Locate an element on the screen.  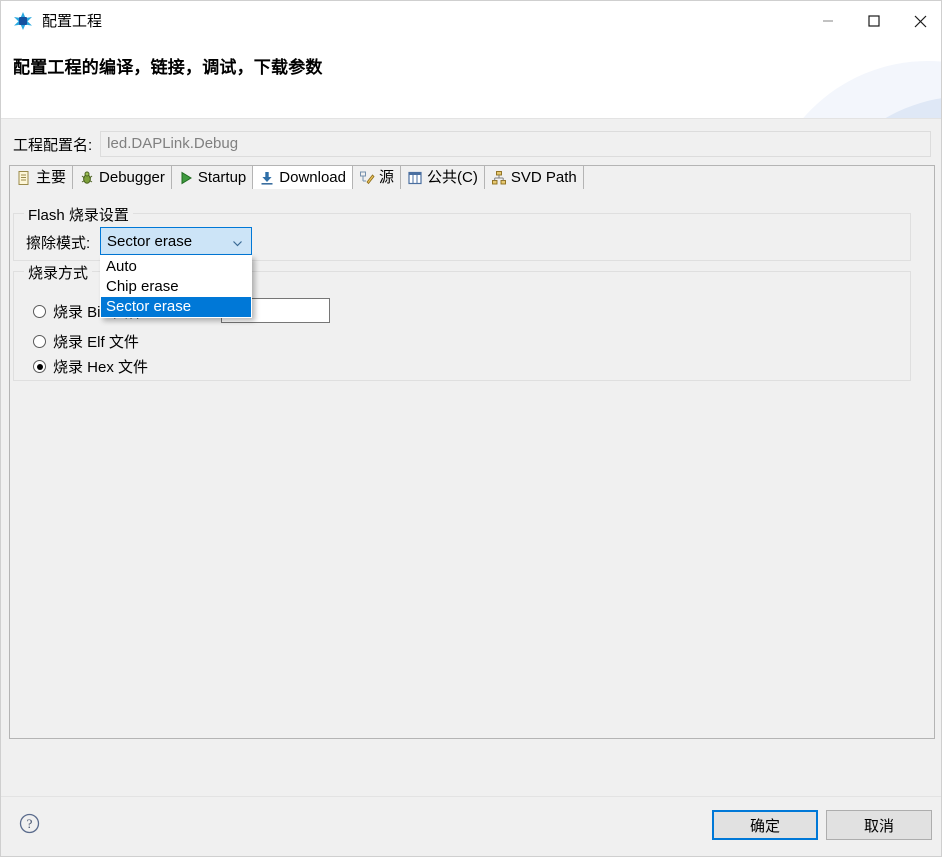
tab-label: 源 is located at coordinates (387, 177).